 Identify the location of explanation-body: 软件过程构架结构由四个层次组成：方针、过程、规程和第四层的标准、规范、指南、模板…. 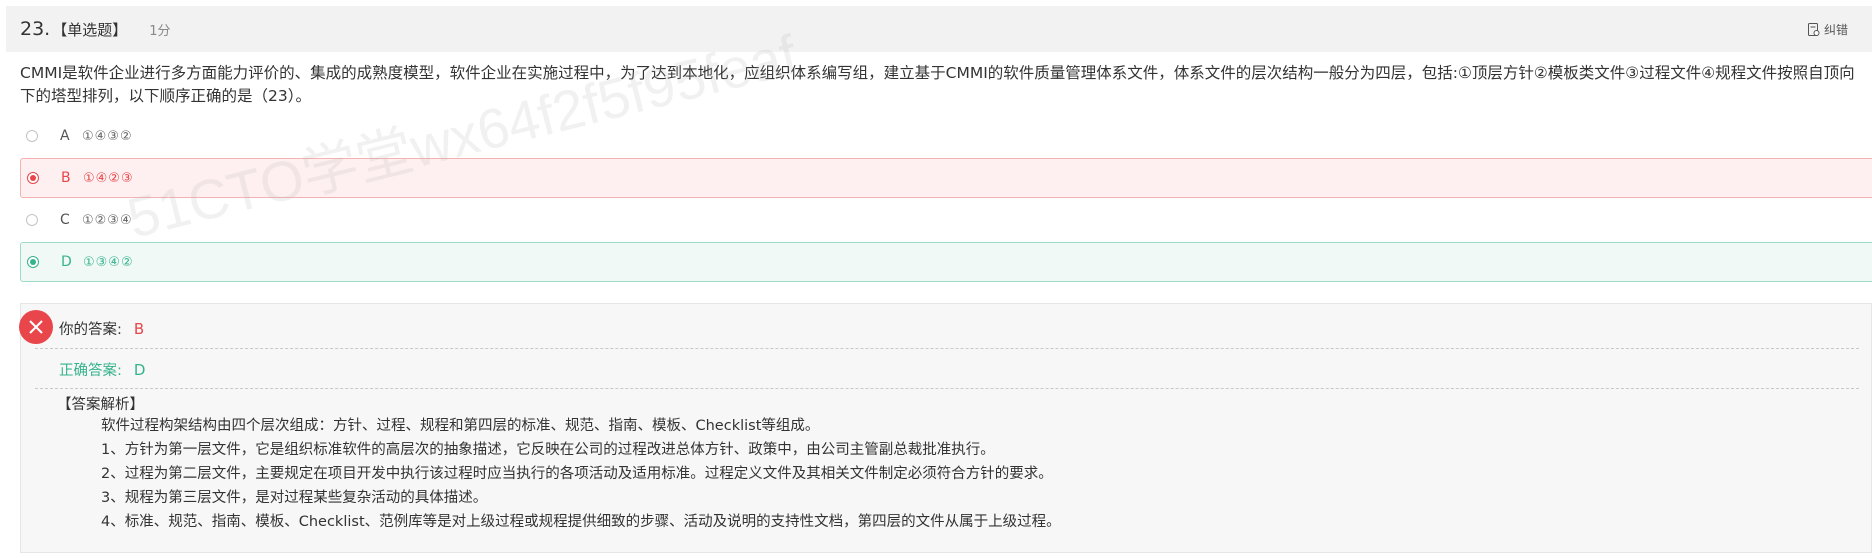
(581, 474).